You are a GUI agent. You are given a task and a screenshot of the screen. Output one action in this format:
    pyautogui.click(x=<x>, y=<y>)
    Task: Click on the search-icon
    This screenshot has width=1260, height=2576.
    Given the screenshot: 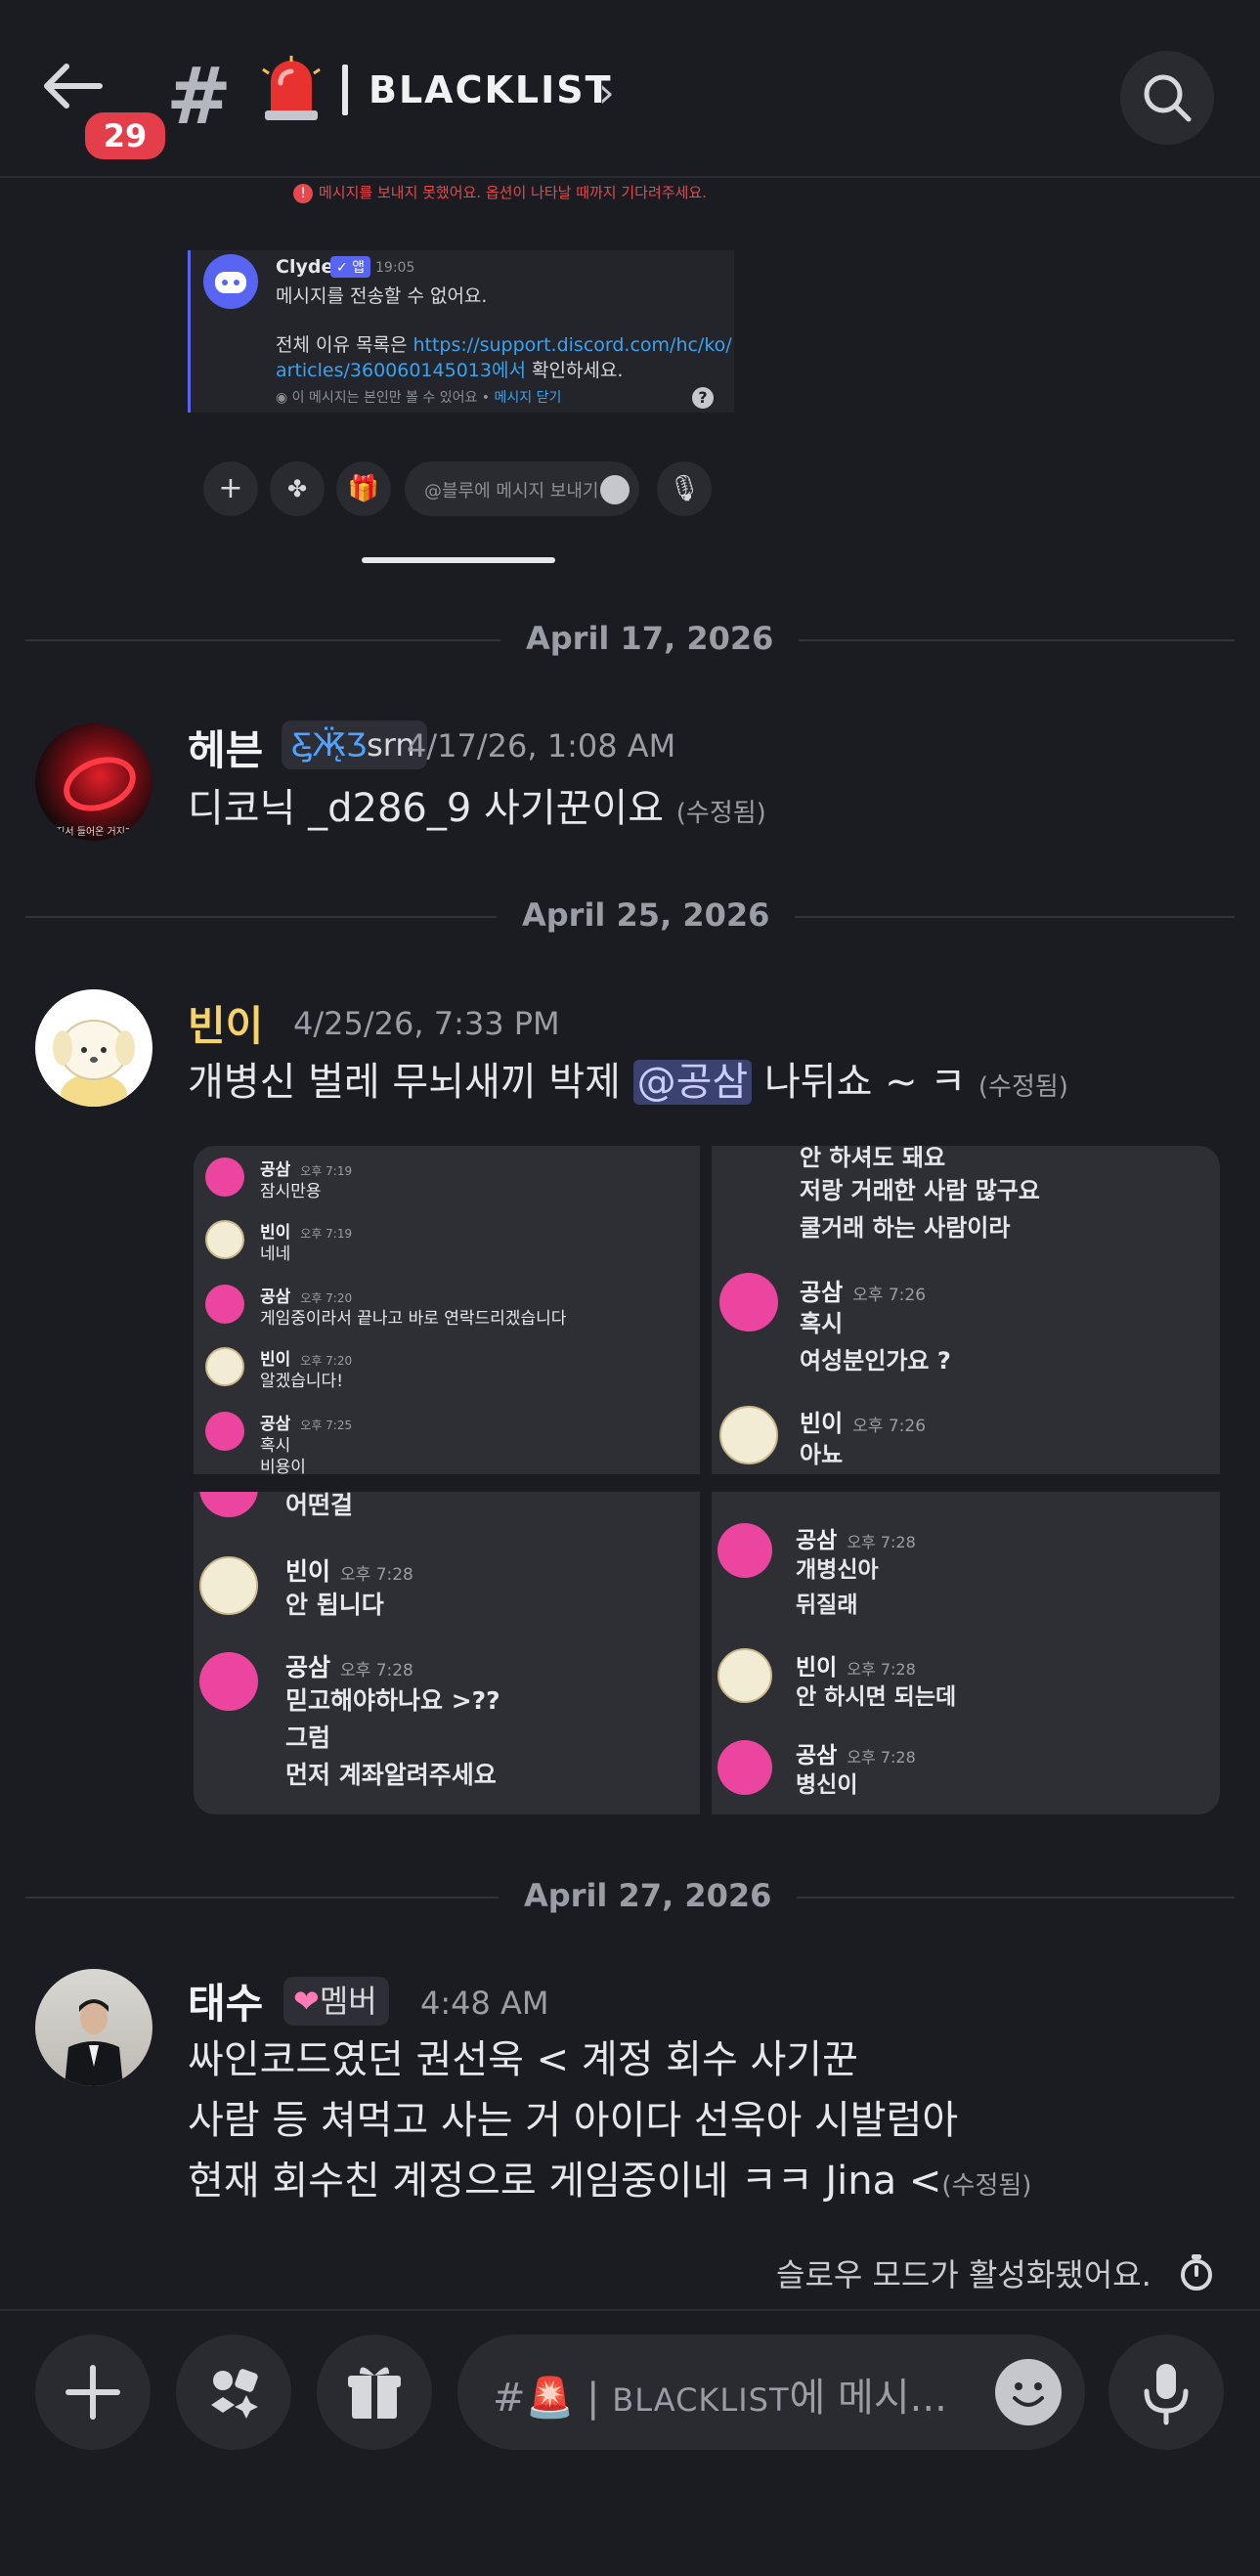 What is the action you would take?
    pyautogui.click(x=1168, y=98)
    